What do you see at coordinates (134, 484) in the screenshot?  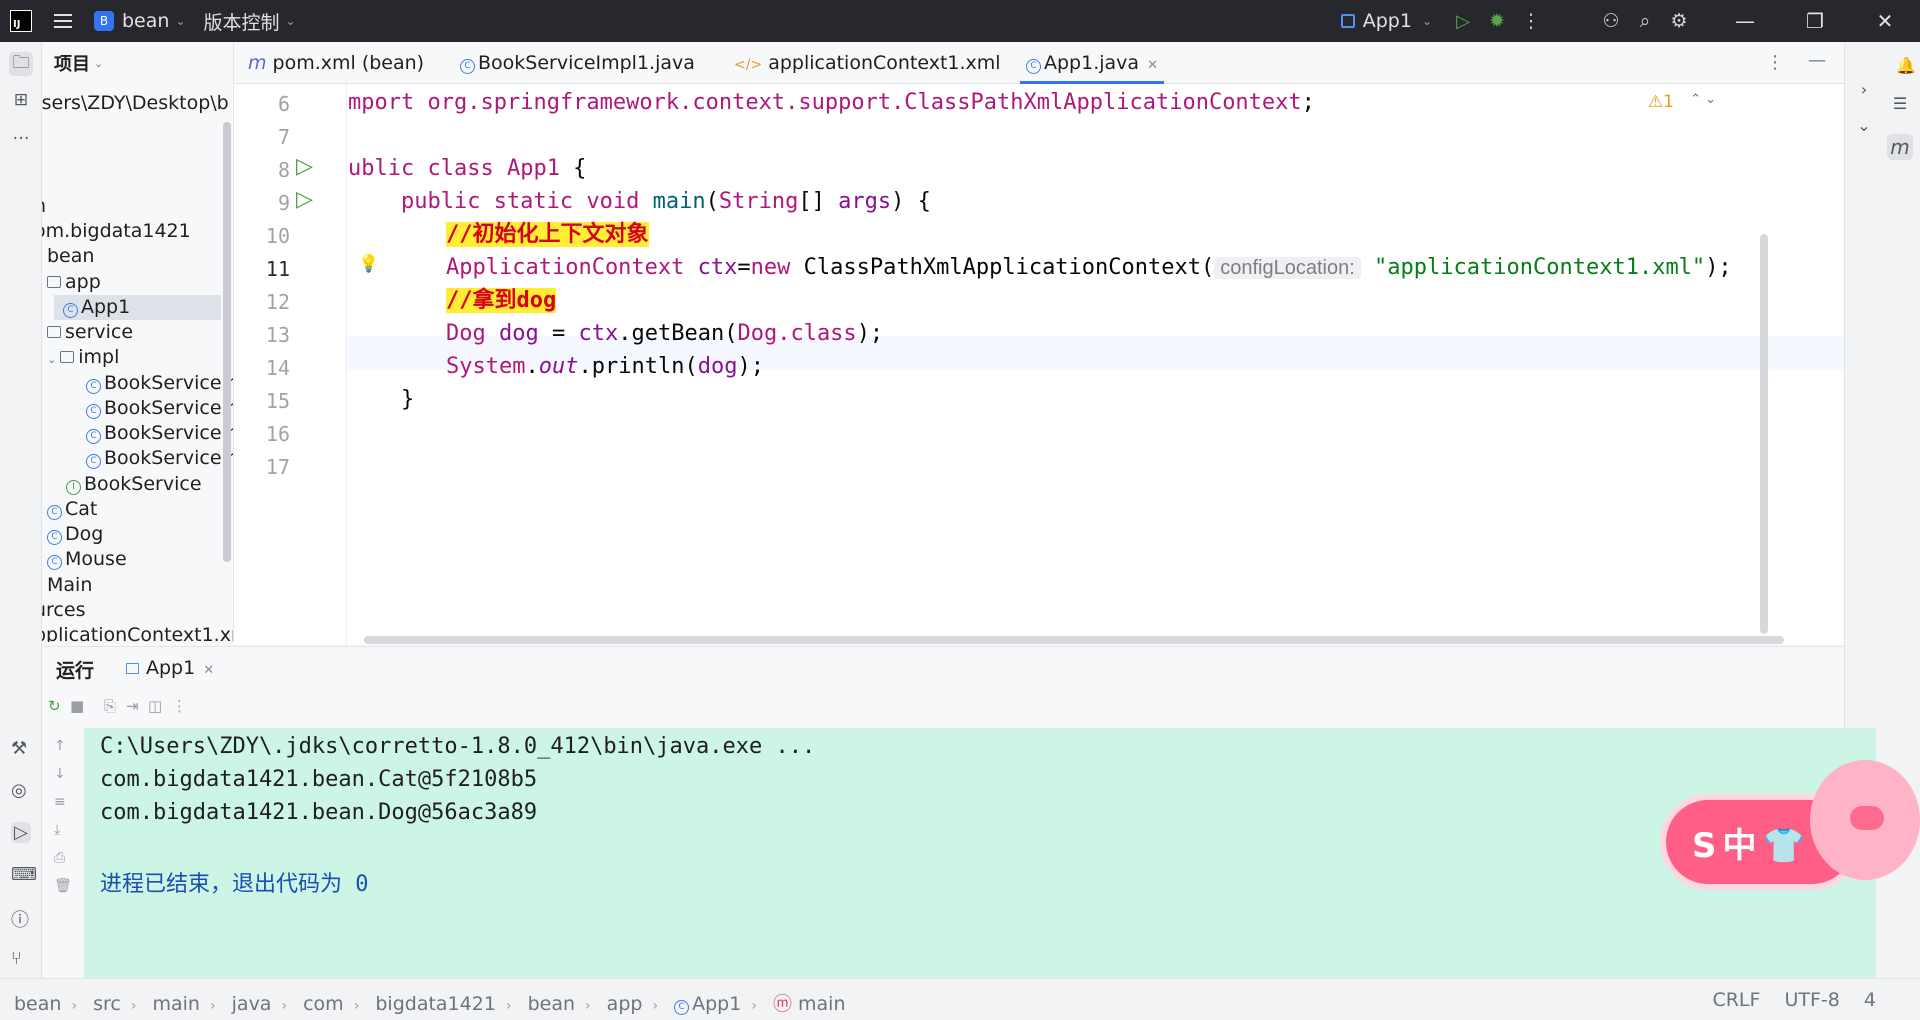 I see `tree-item-bookservice: I BookService` at bounding box center [134, 484].